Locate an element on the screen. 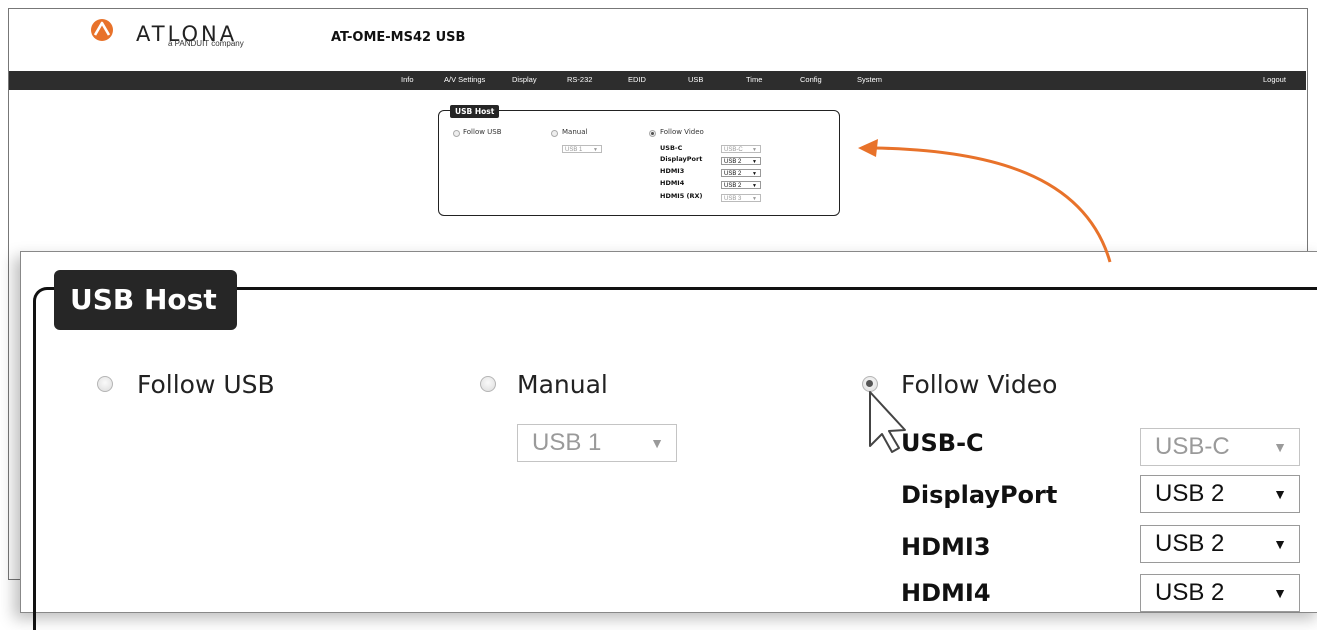  zoom-port-select-hdmi4: USB 2 ▼ is located at coordinates (1220, 593).